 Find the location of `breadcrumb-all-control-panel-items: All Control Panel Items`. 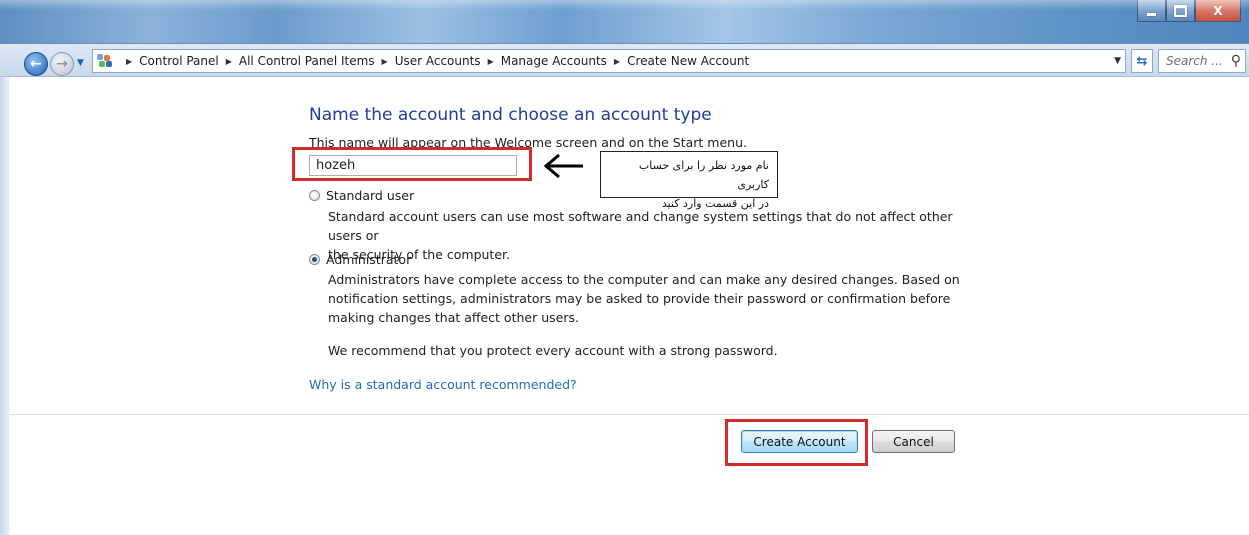

breadcrumb-all-control-panel-items: All Control Panel Items is located at coordinates (307, 61).